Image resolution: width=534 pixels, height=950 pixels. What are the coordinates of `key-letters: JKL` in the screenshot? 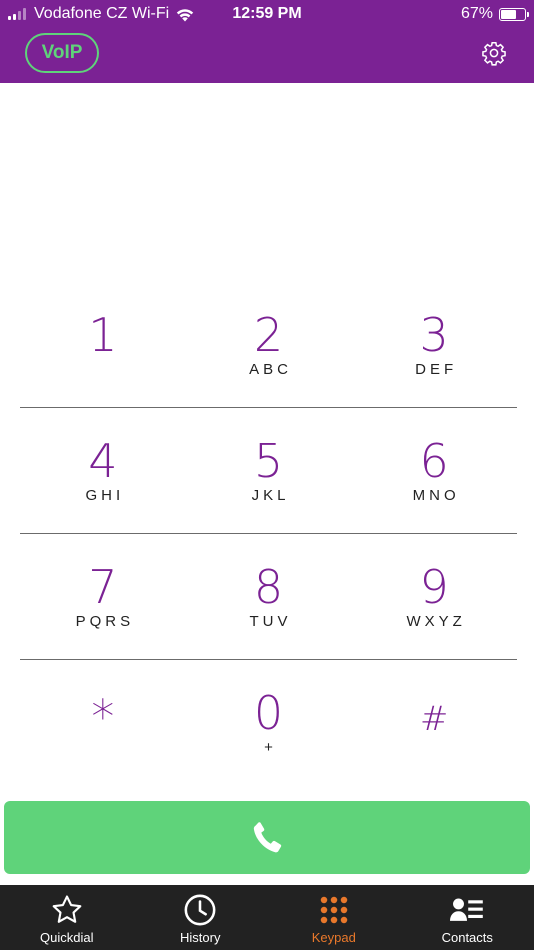 It's located at (270, 495).